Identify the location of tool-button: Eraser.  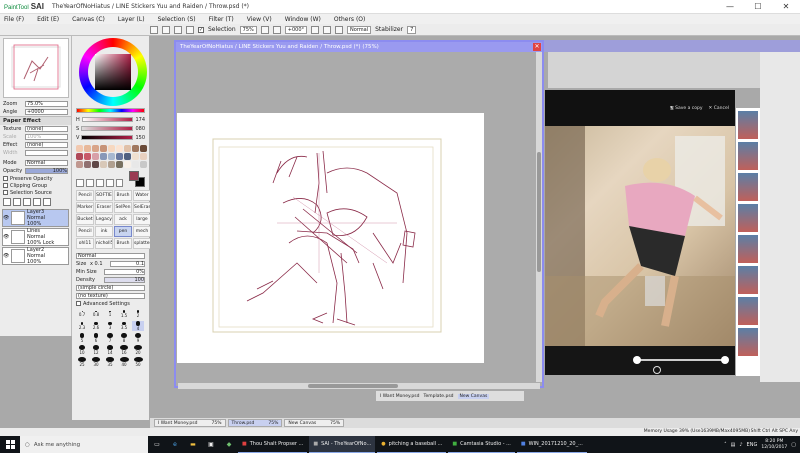
(104, 207).